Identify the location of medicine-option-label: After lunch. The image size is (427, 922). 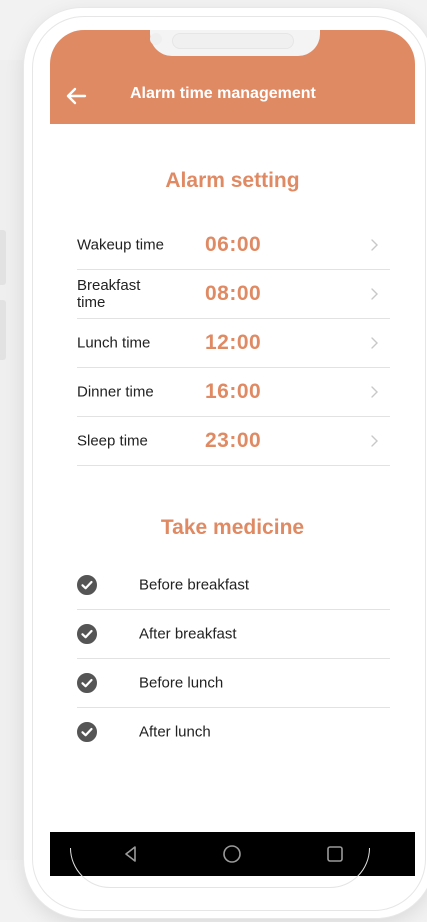
(175, 732).